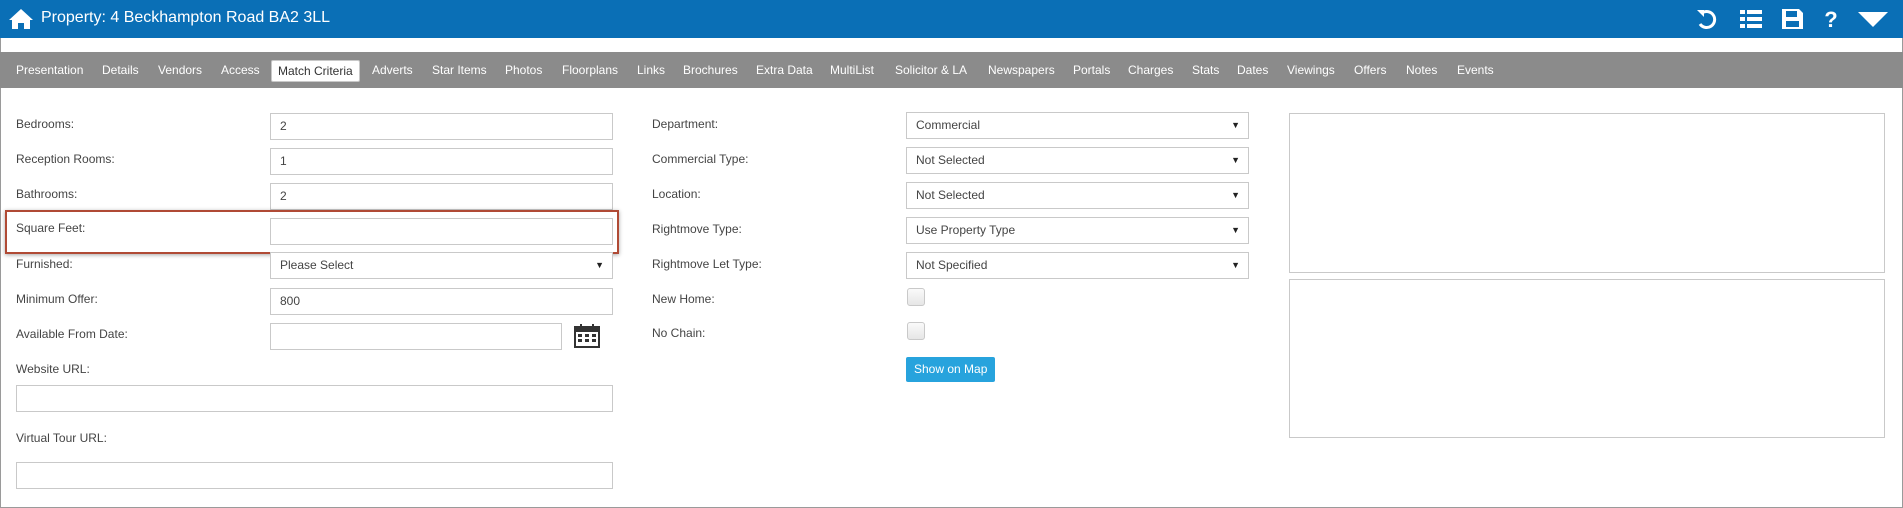 The width and height of the screenshot is (1903, 508). I want to click on tab-floorplans: Floorplans, so click(590, 71).